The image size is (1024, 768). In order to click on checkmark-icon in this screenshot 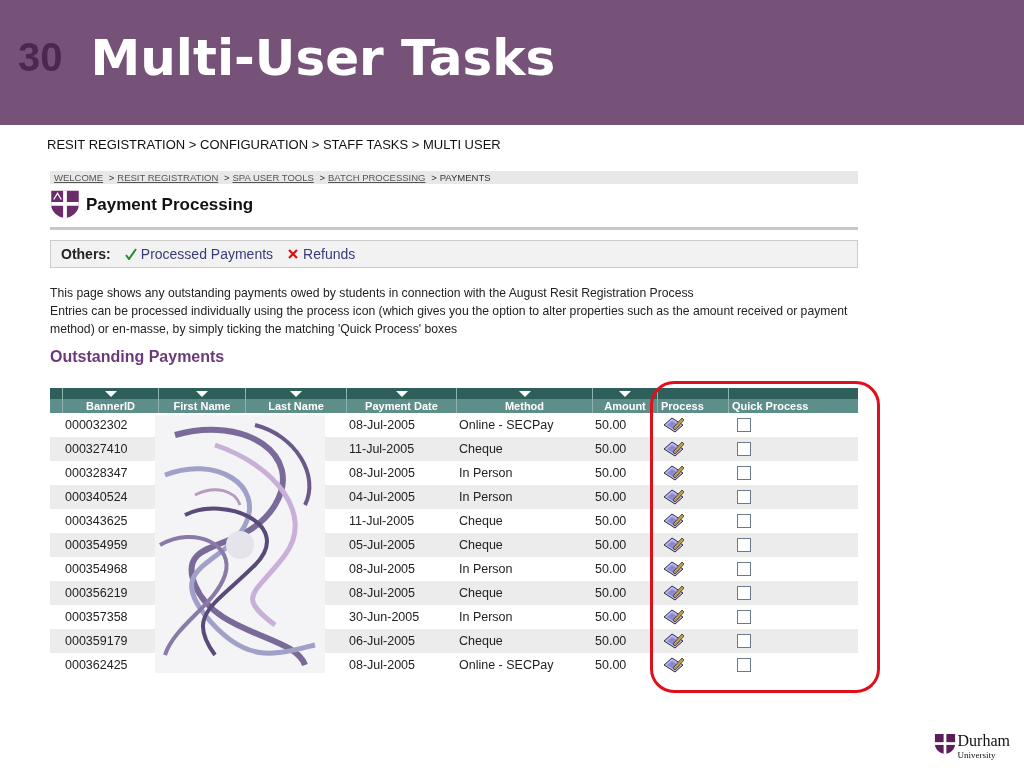, I will do `click(130, 254)`.